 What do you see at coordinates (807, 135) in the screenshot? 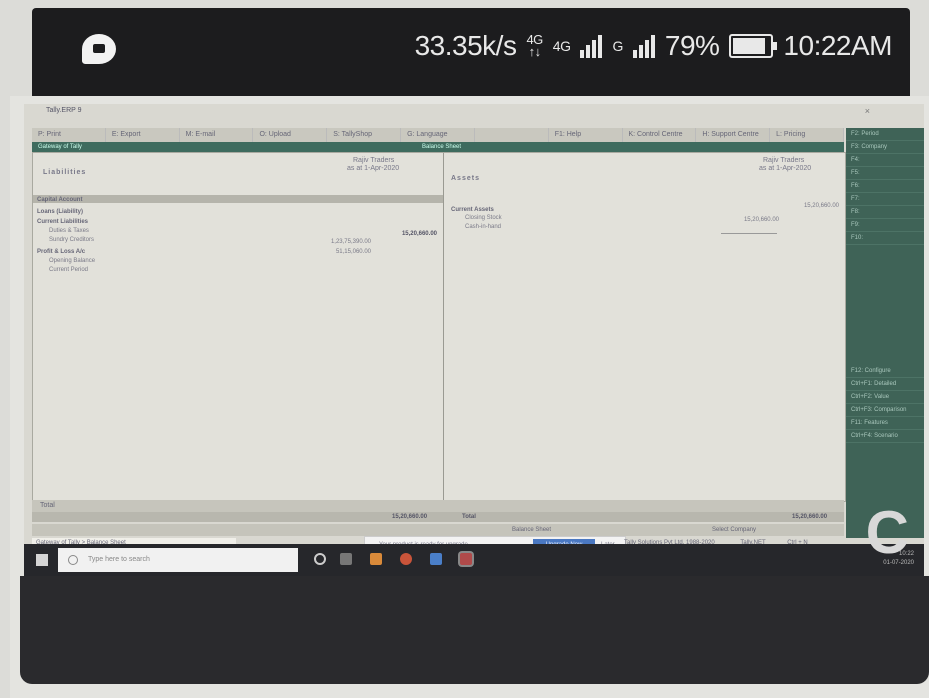
I see `menu-pricing: L: Pricing` at bounding box center [807, 135].